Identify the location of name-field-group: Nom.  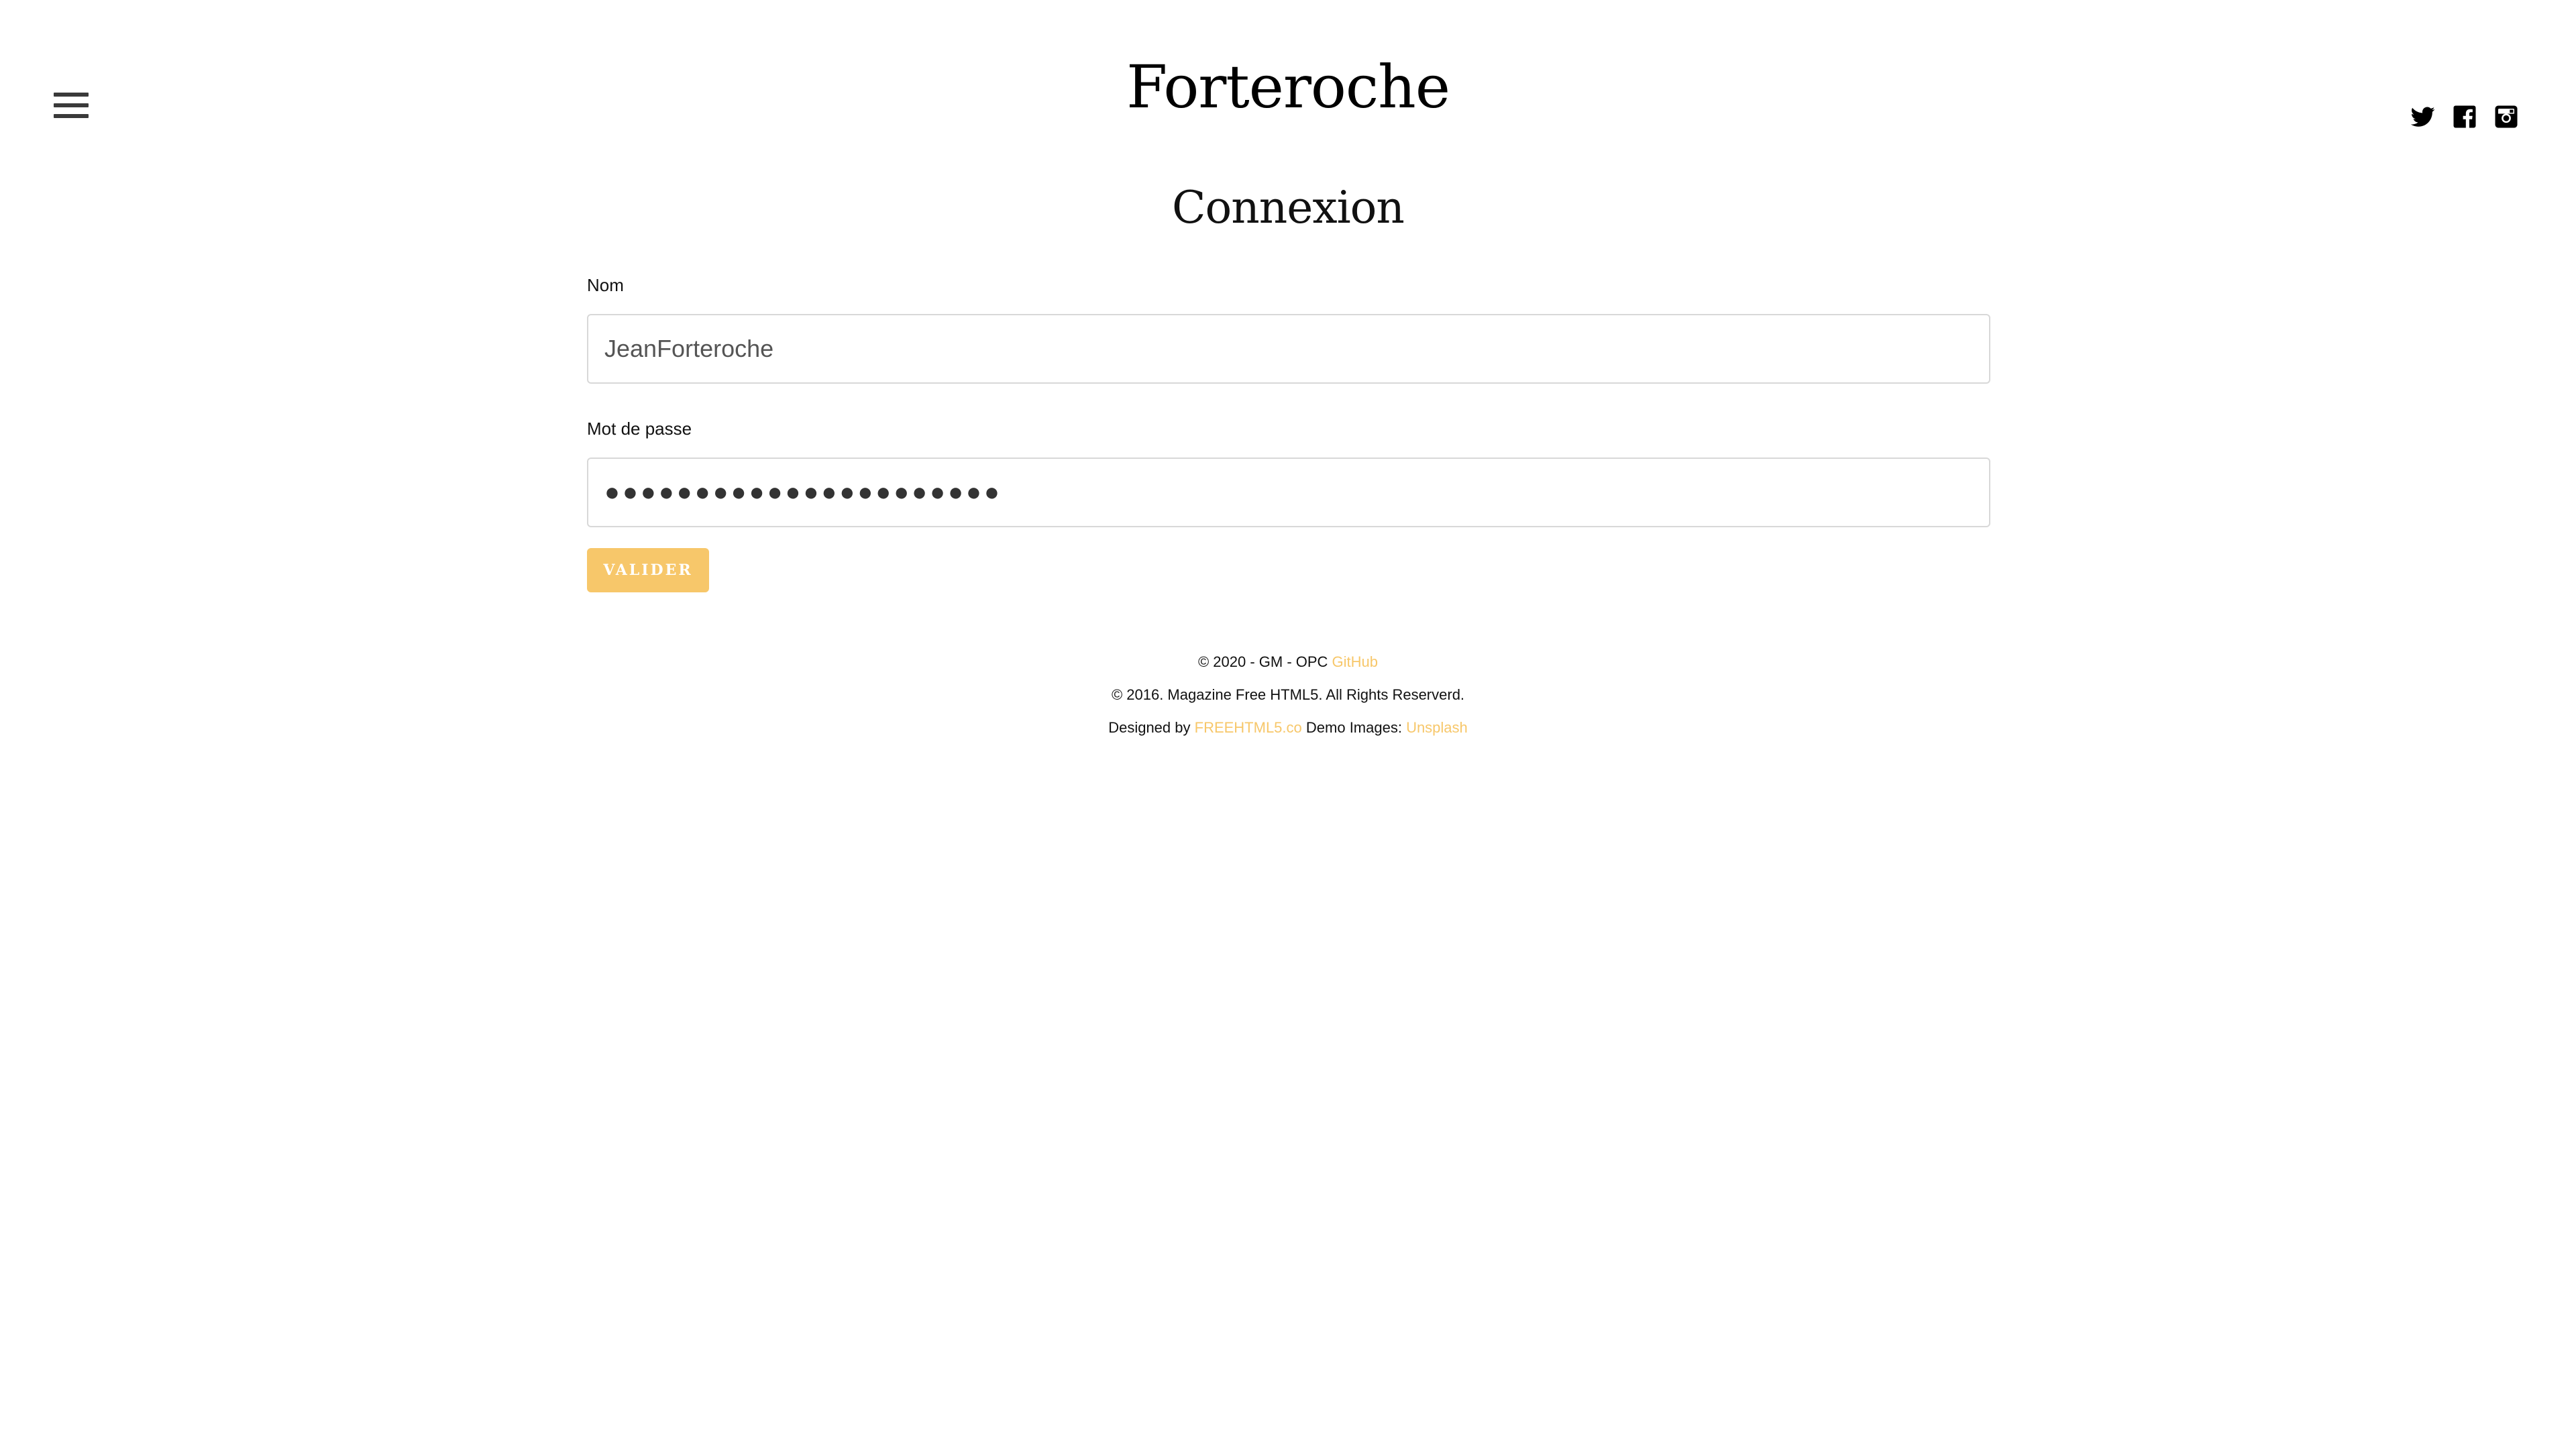
(1288, 328).